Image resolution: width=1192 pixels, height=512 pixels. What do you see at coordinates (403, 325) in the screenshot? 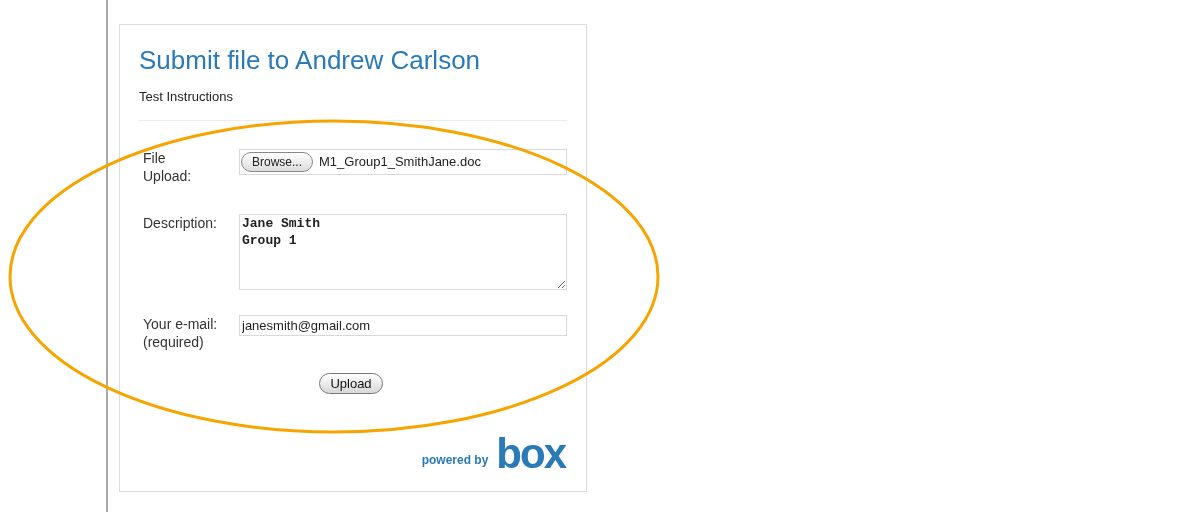
I see `email-field: janesmith@gmail.com` at bounding box center [403, 325].